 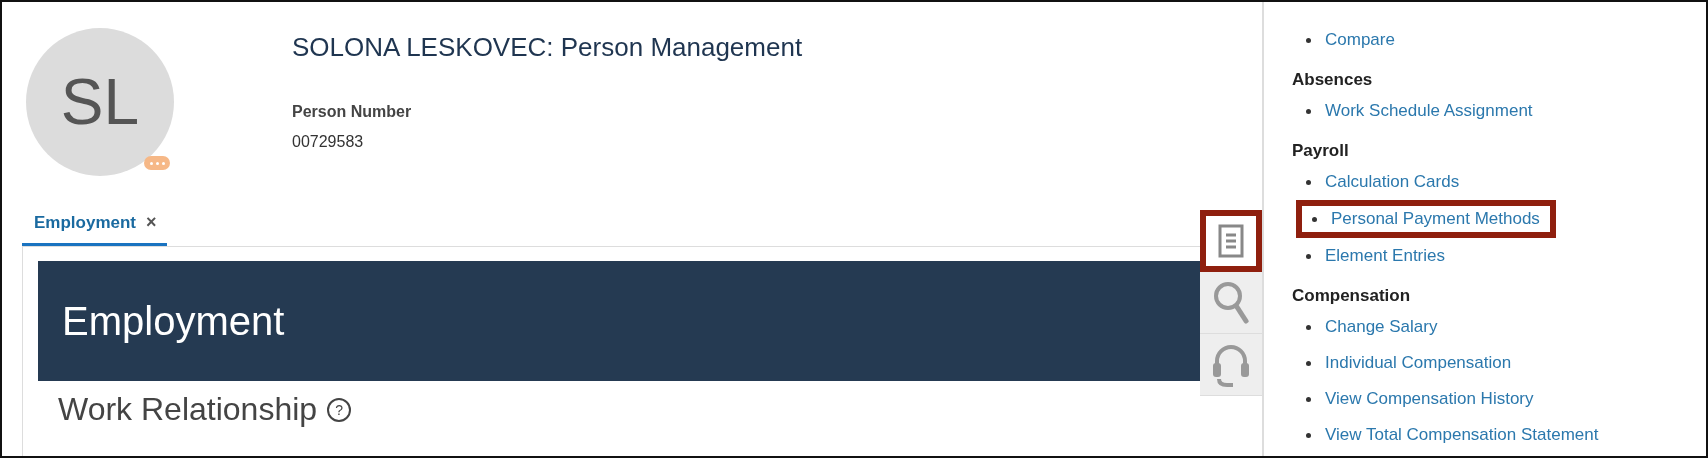 What do you see at coordinates (100, 102) in the screenshot?
I see `avatar: SL` at bounding box center [100, 102].